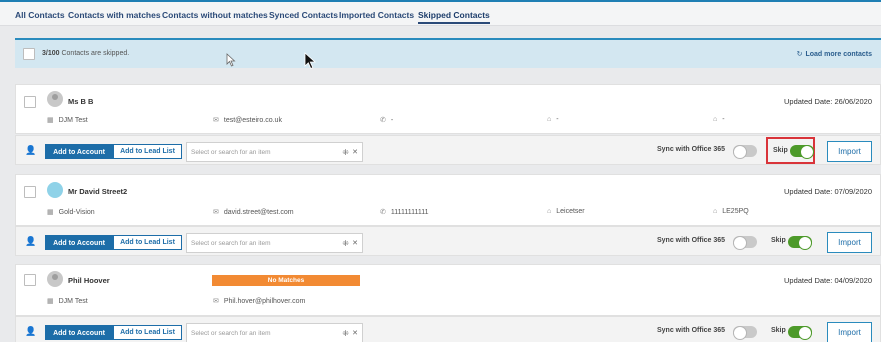  I want to click on postcode-field: ⌂ LE25PQ, so click(731, 211).